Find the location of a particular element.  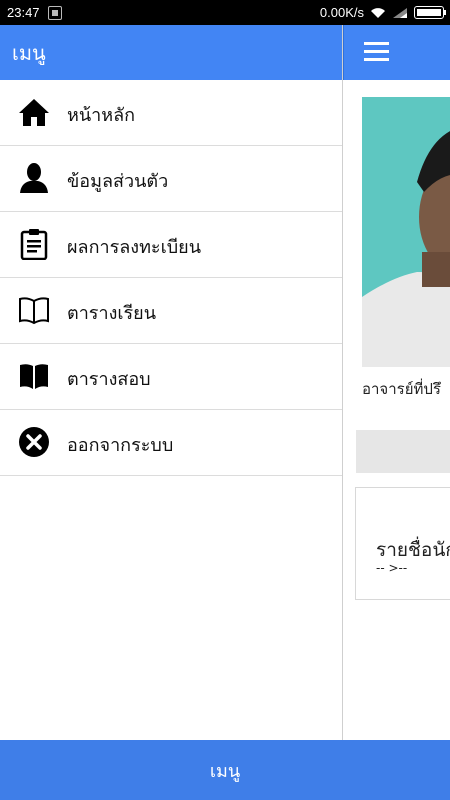

section-header-bar is located at coordinates (403, 451).